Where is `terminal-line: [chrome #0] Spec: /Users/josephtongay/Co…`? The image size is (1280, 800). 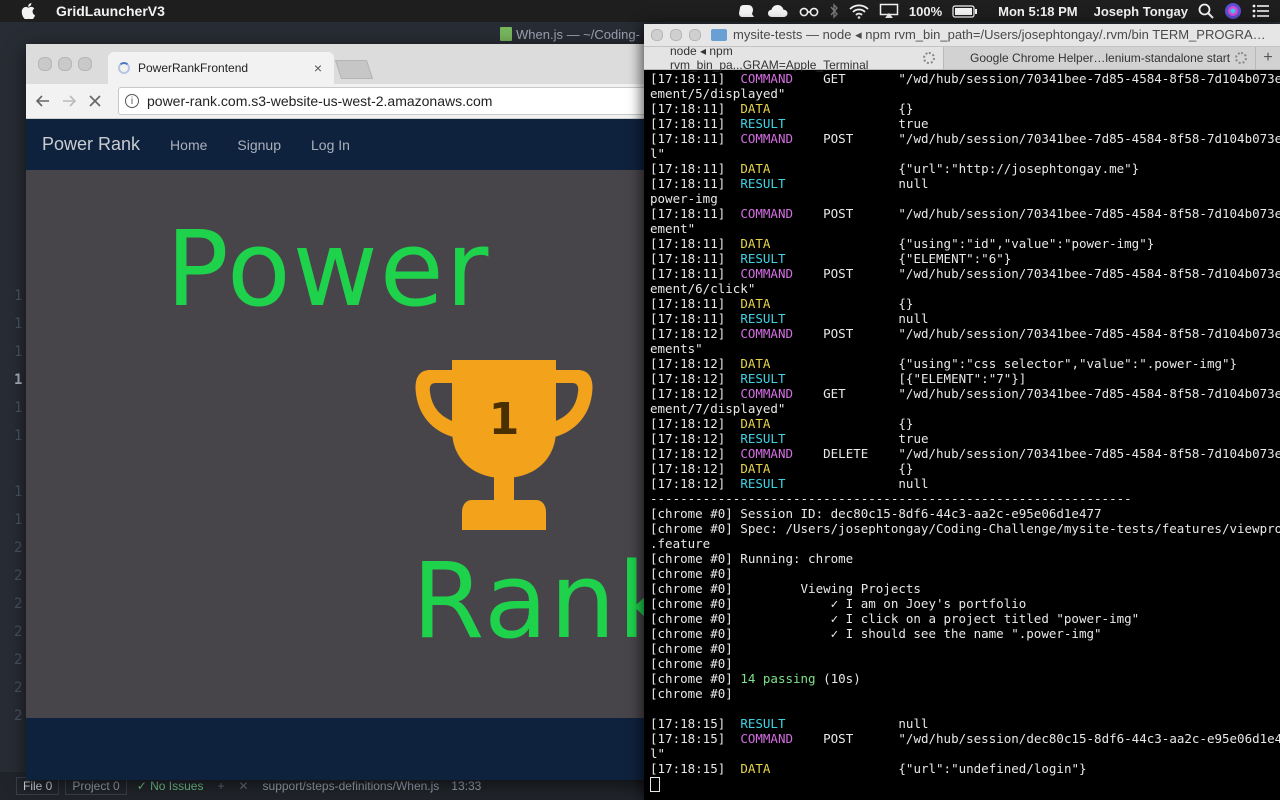
terminal-line: [chrome #0] Spec: /Users/josephtongay/Co… is located at coordinates (965, 528).